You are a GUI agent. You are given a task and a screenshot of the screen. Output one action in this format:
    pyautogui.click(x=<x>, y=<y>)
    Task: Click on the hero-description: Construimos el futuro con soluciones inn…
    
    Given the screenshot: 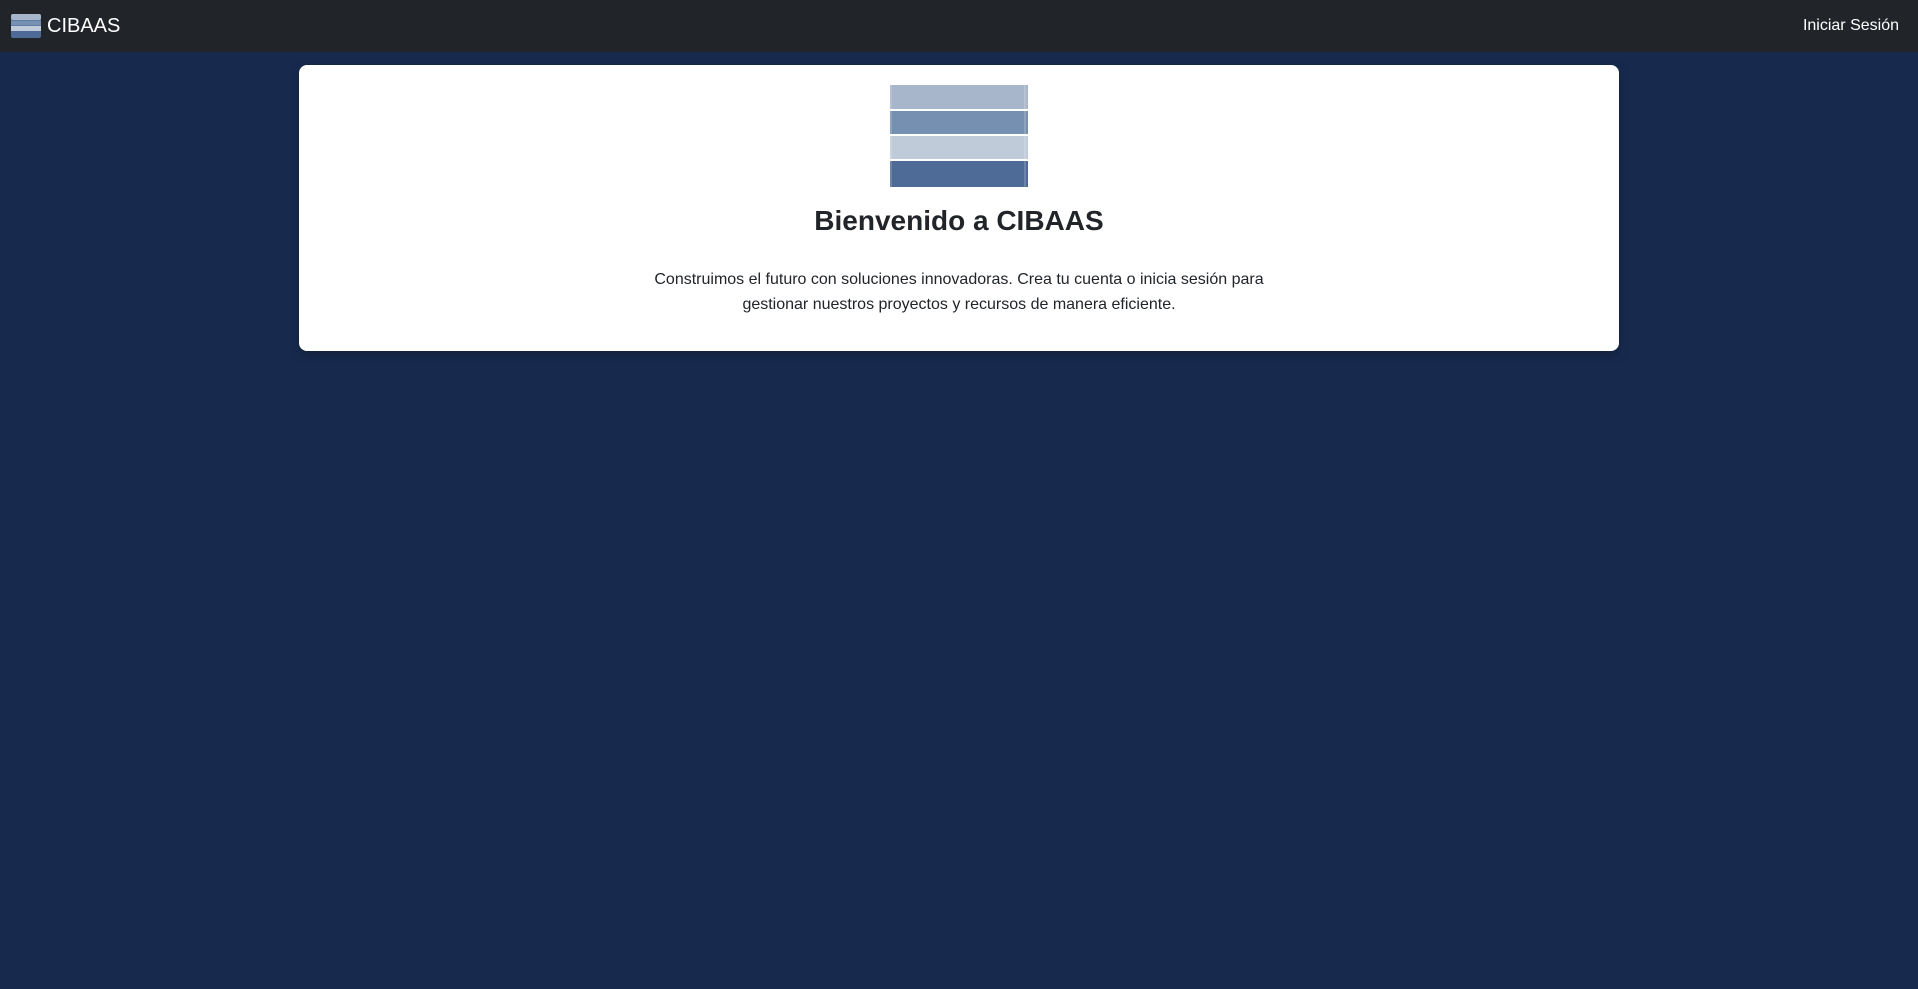 What is the action you would take?
    pyautogui.click(x=959, y=292)
    